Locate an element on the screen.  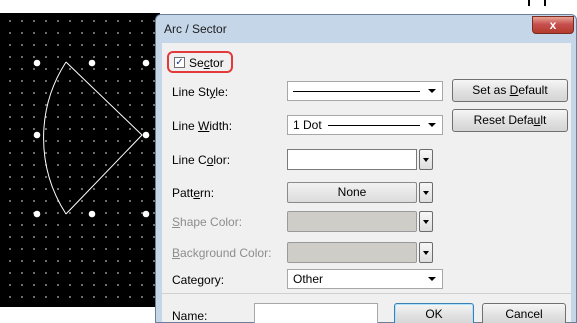
background-window-edge is located at coordinates (508, 5).